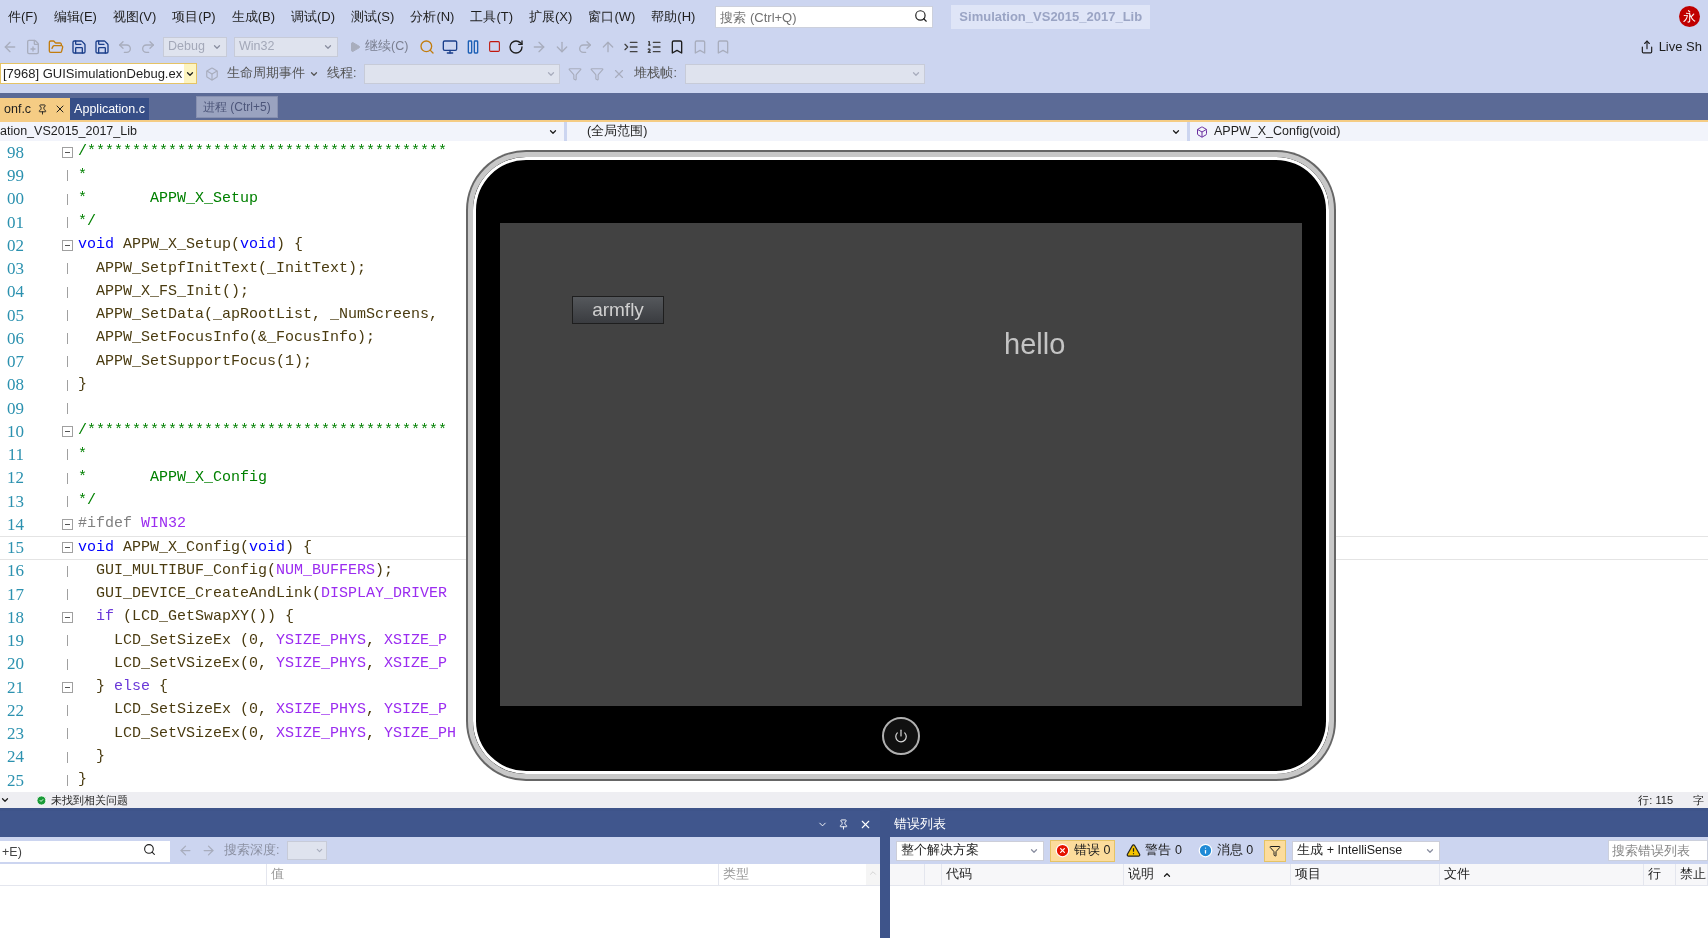 The height and width of the screenshot is (938, 1708). Describe the element at coordinates (1670, 46) in the screenshot. I see `live-share-button: Live Sh` at that location.